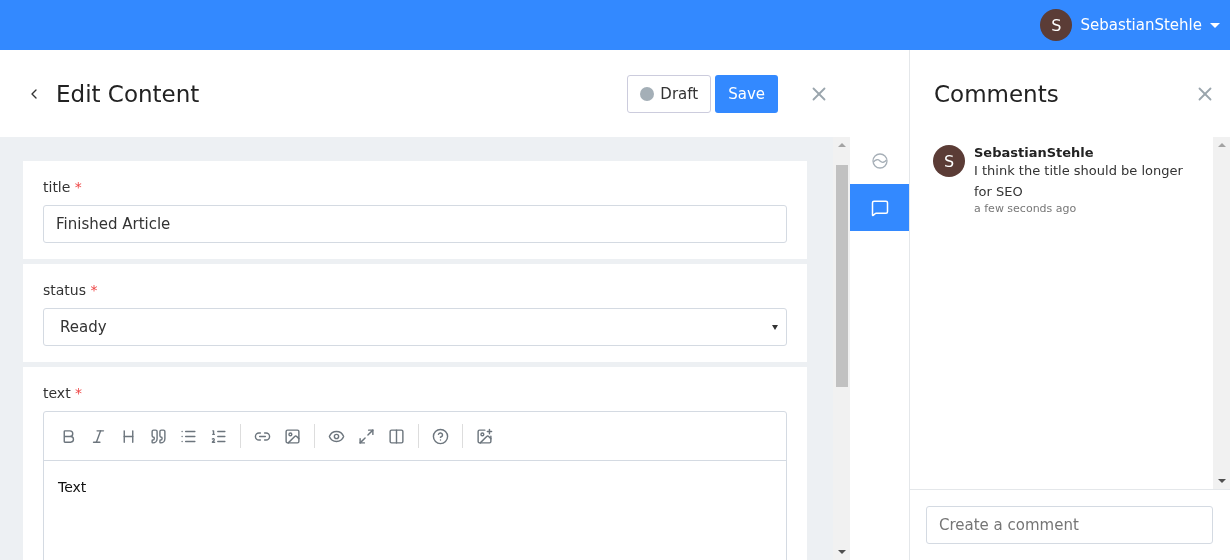 The height and width of the screenshot is (560, 1230). I want to click on history-icon, so click(879, 160).